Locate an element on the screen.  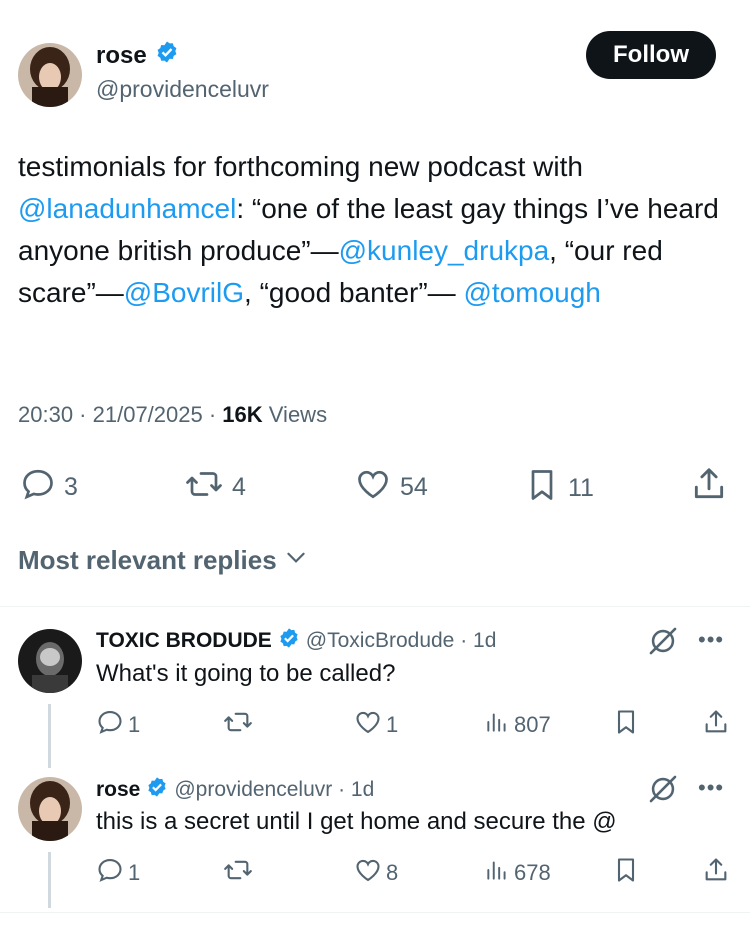
mention-link: @lanadunhamcel is located at coordinates (127, 208).